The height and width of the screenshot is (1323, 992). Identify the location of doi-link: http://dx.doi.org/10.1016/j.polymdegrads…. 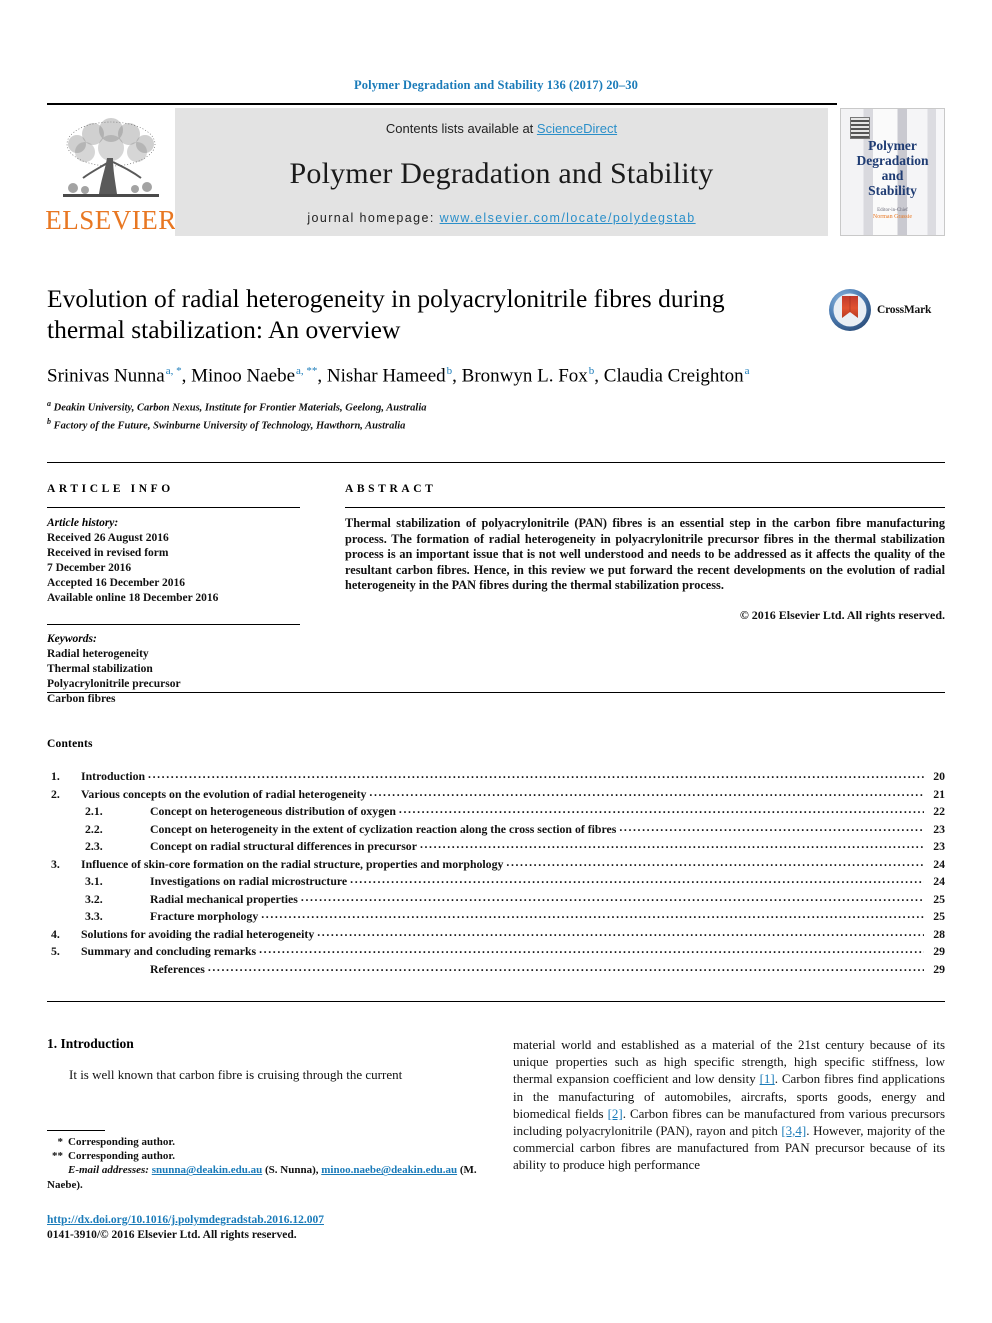
(262, 1220).